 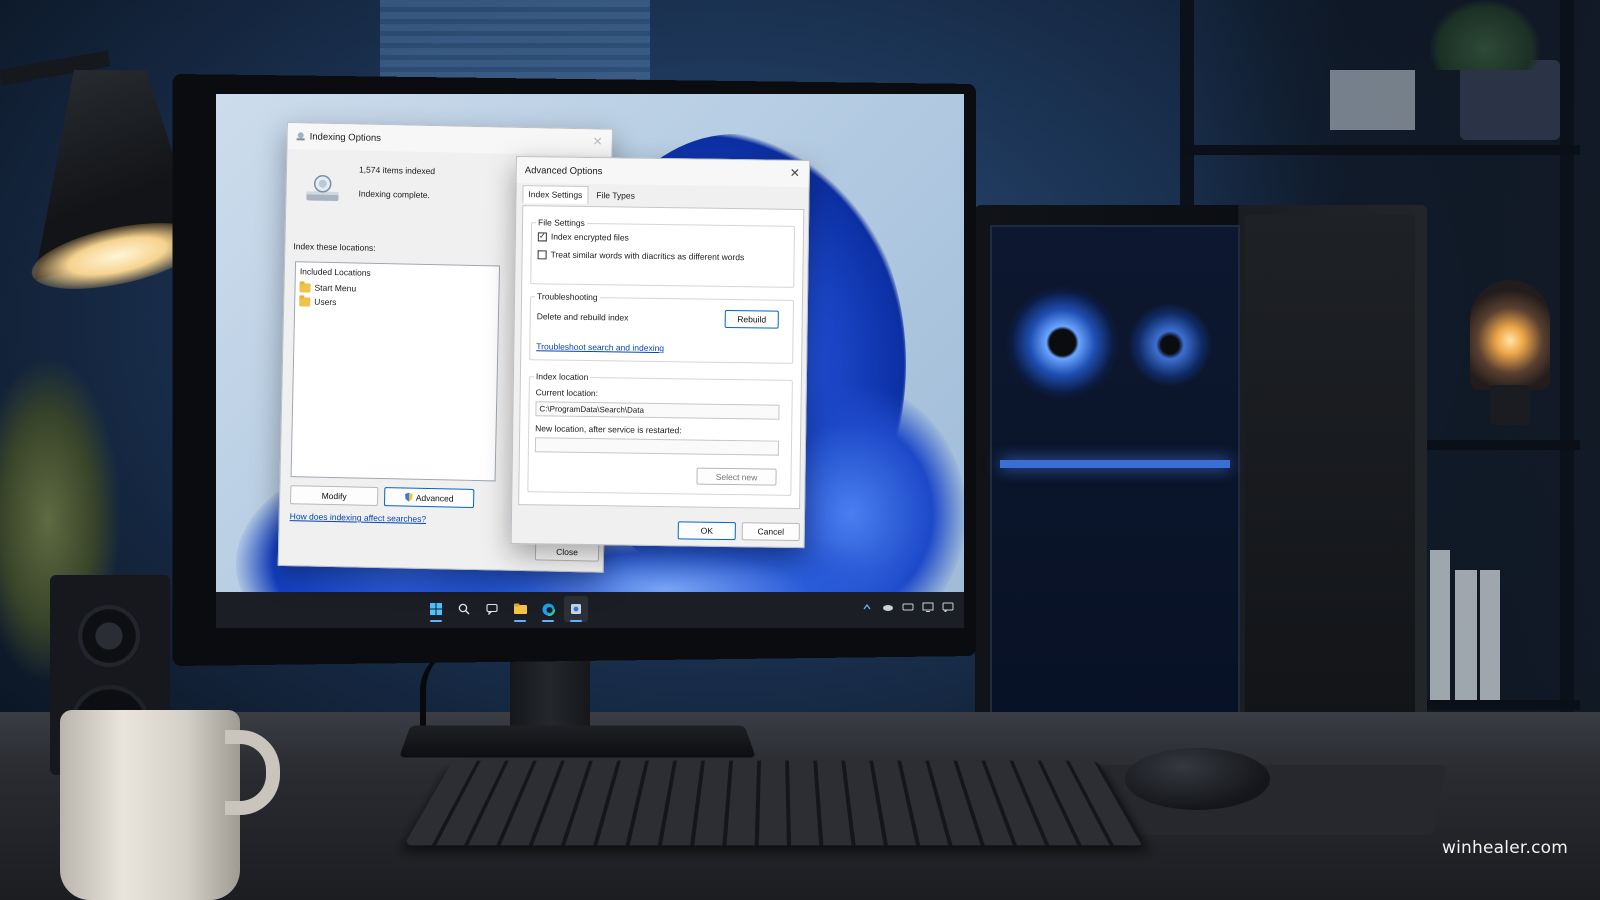 I want to click on shelf-lamp, so click(x=1510, y=335).